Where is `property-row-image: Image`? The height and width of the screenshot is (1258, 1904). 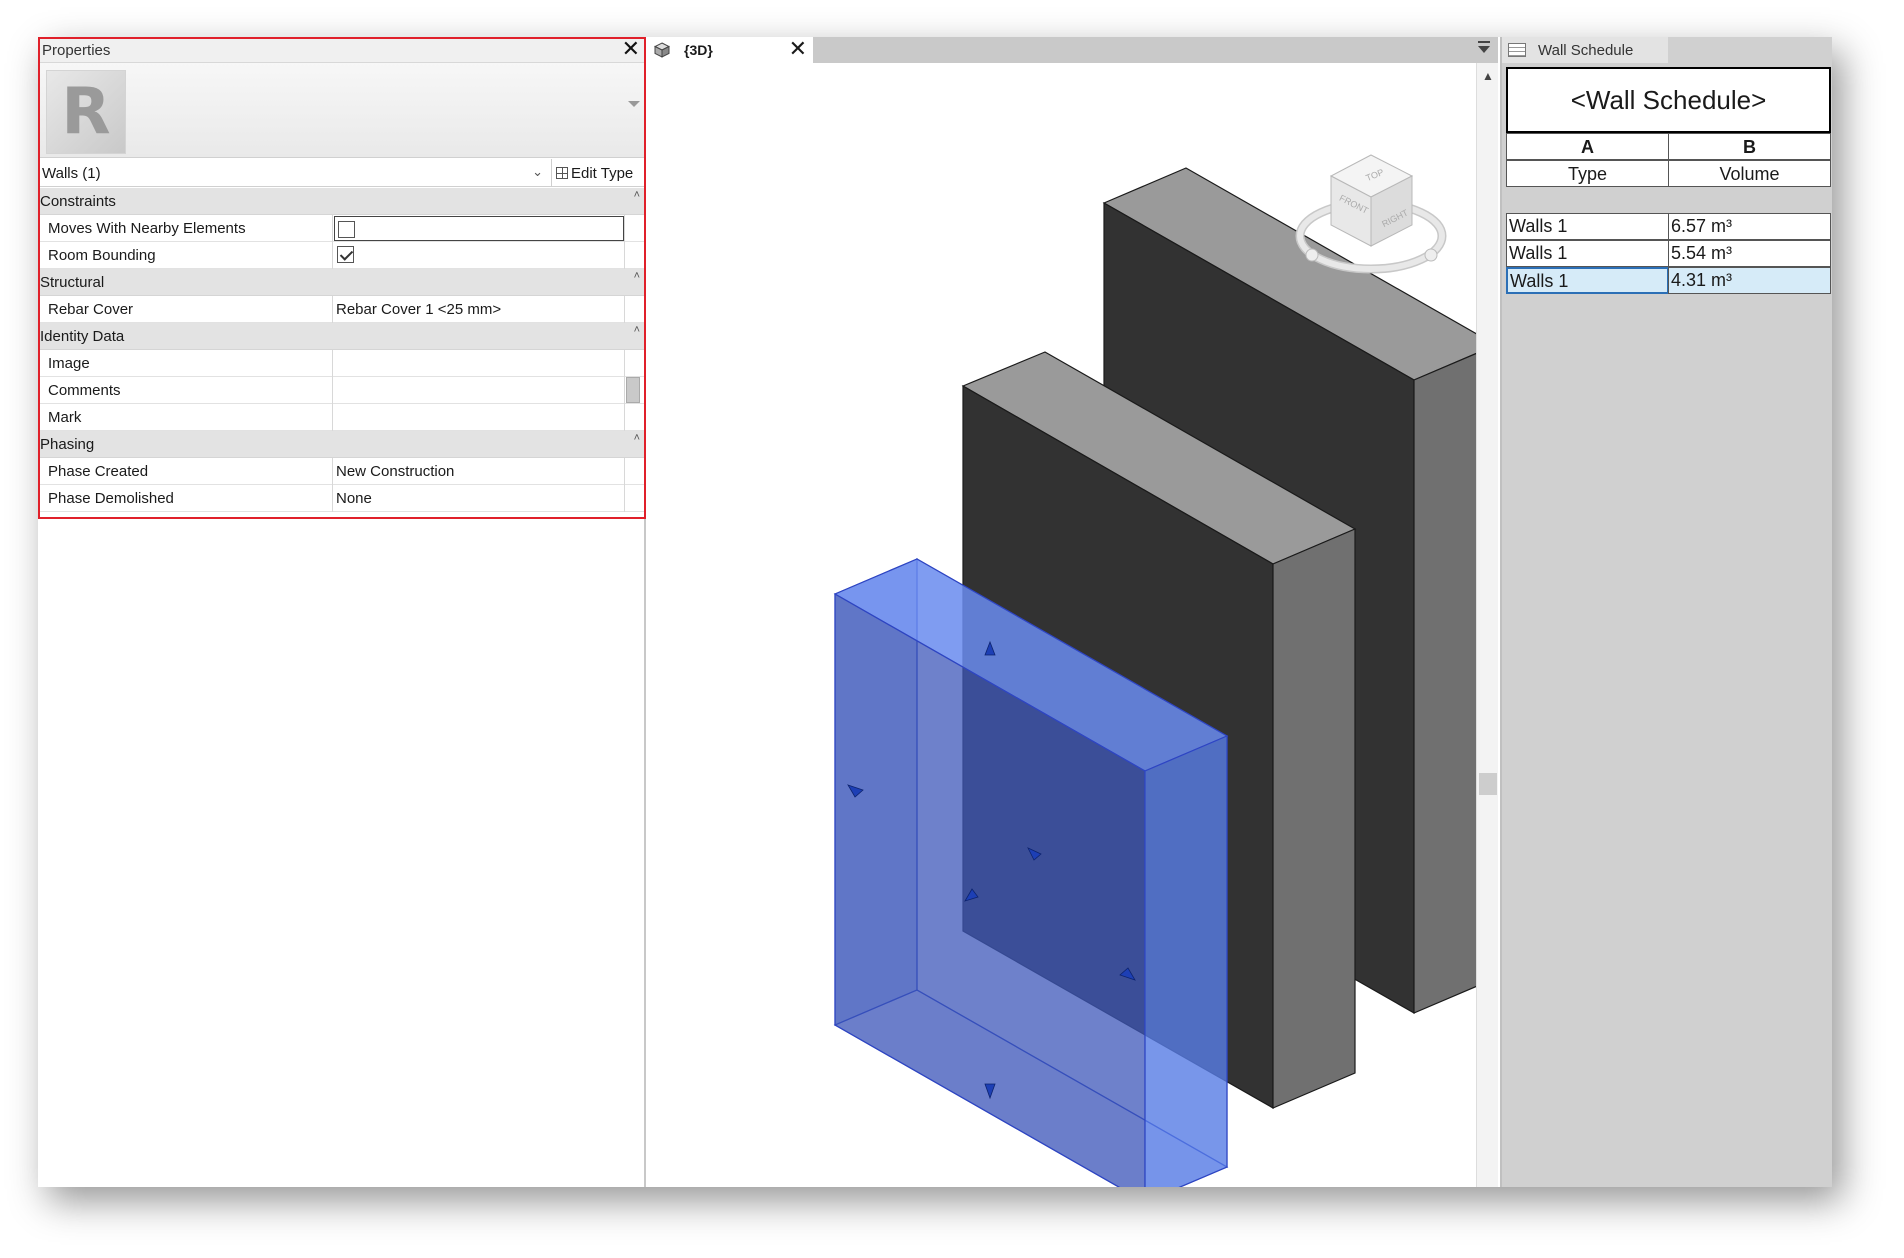 property-row-image: Image is located at coordinates (342, 363).